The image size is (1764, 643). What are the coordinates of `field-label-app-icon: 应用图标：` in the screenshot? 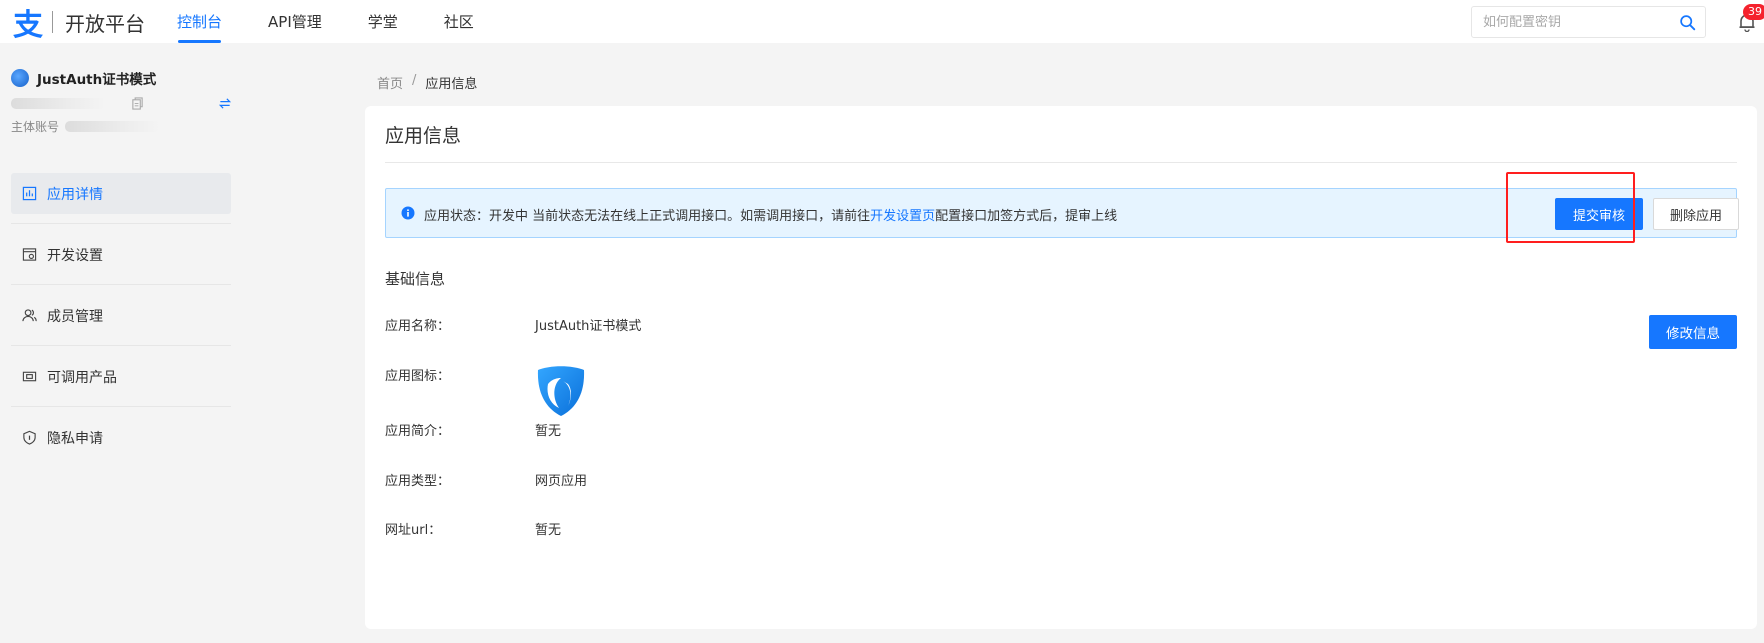 It's located at (418, 376).